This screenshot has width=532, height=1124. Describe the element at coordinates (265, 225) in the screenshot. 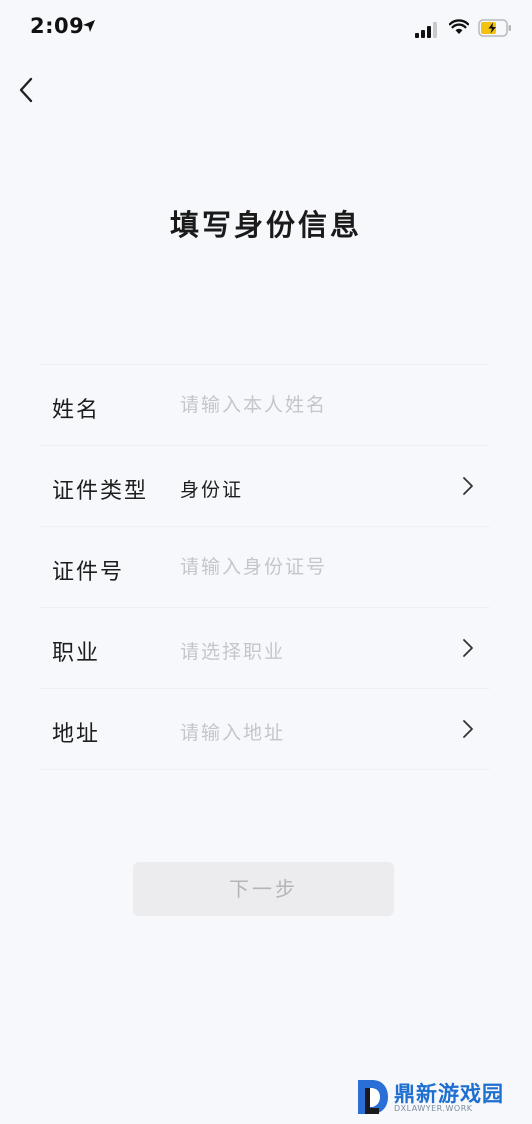

I see `page-title: 填写身份信息` at that location.